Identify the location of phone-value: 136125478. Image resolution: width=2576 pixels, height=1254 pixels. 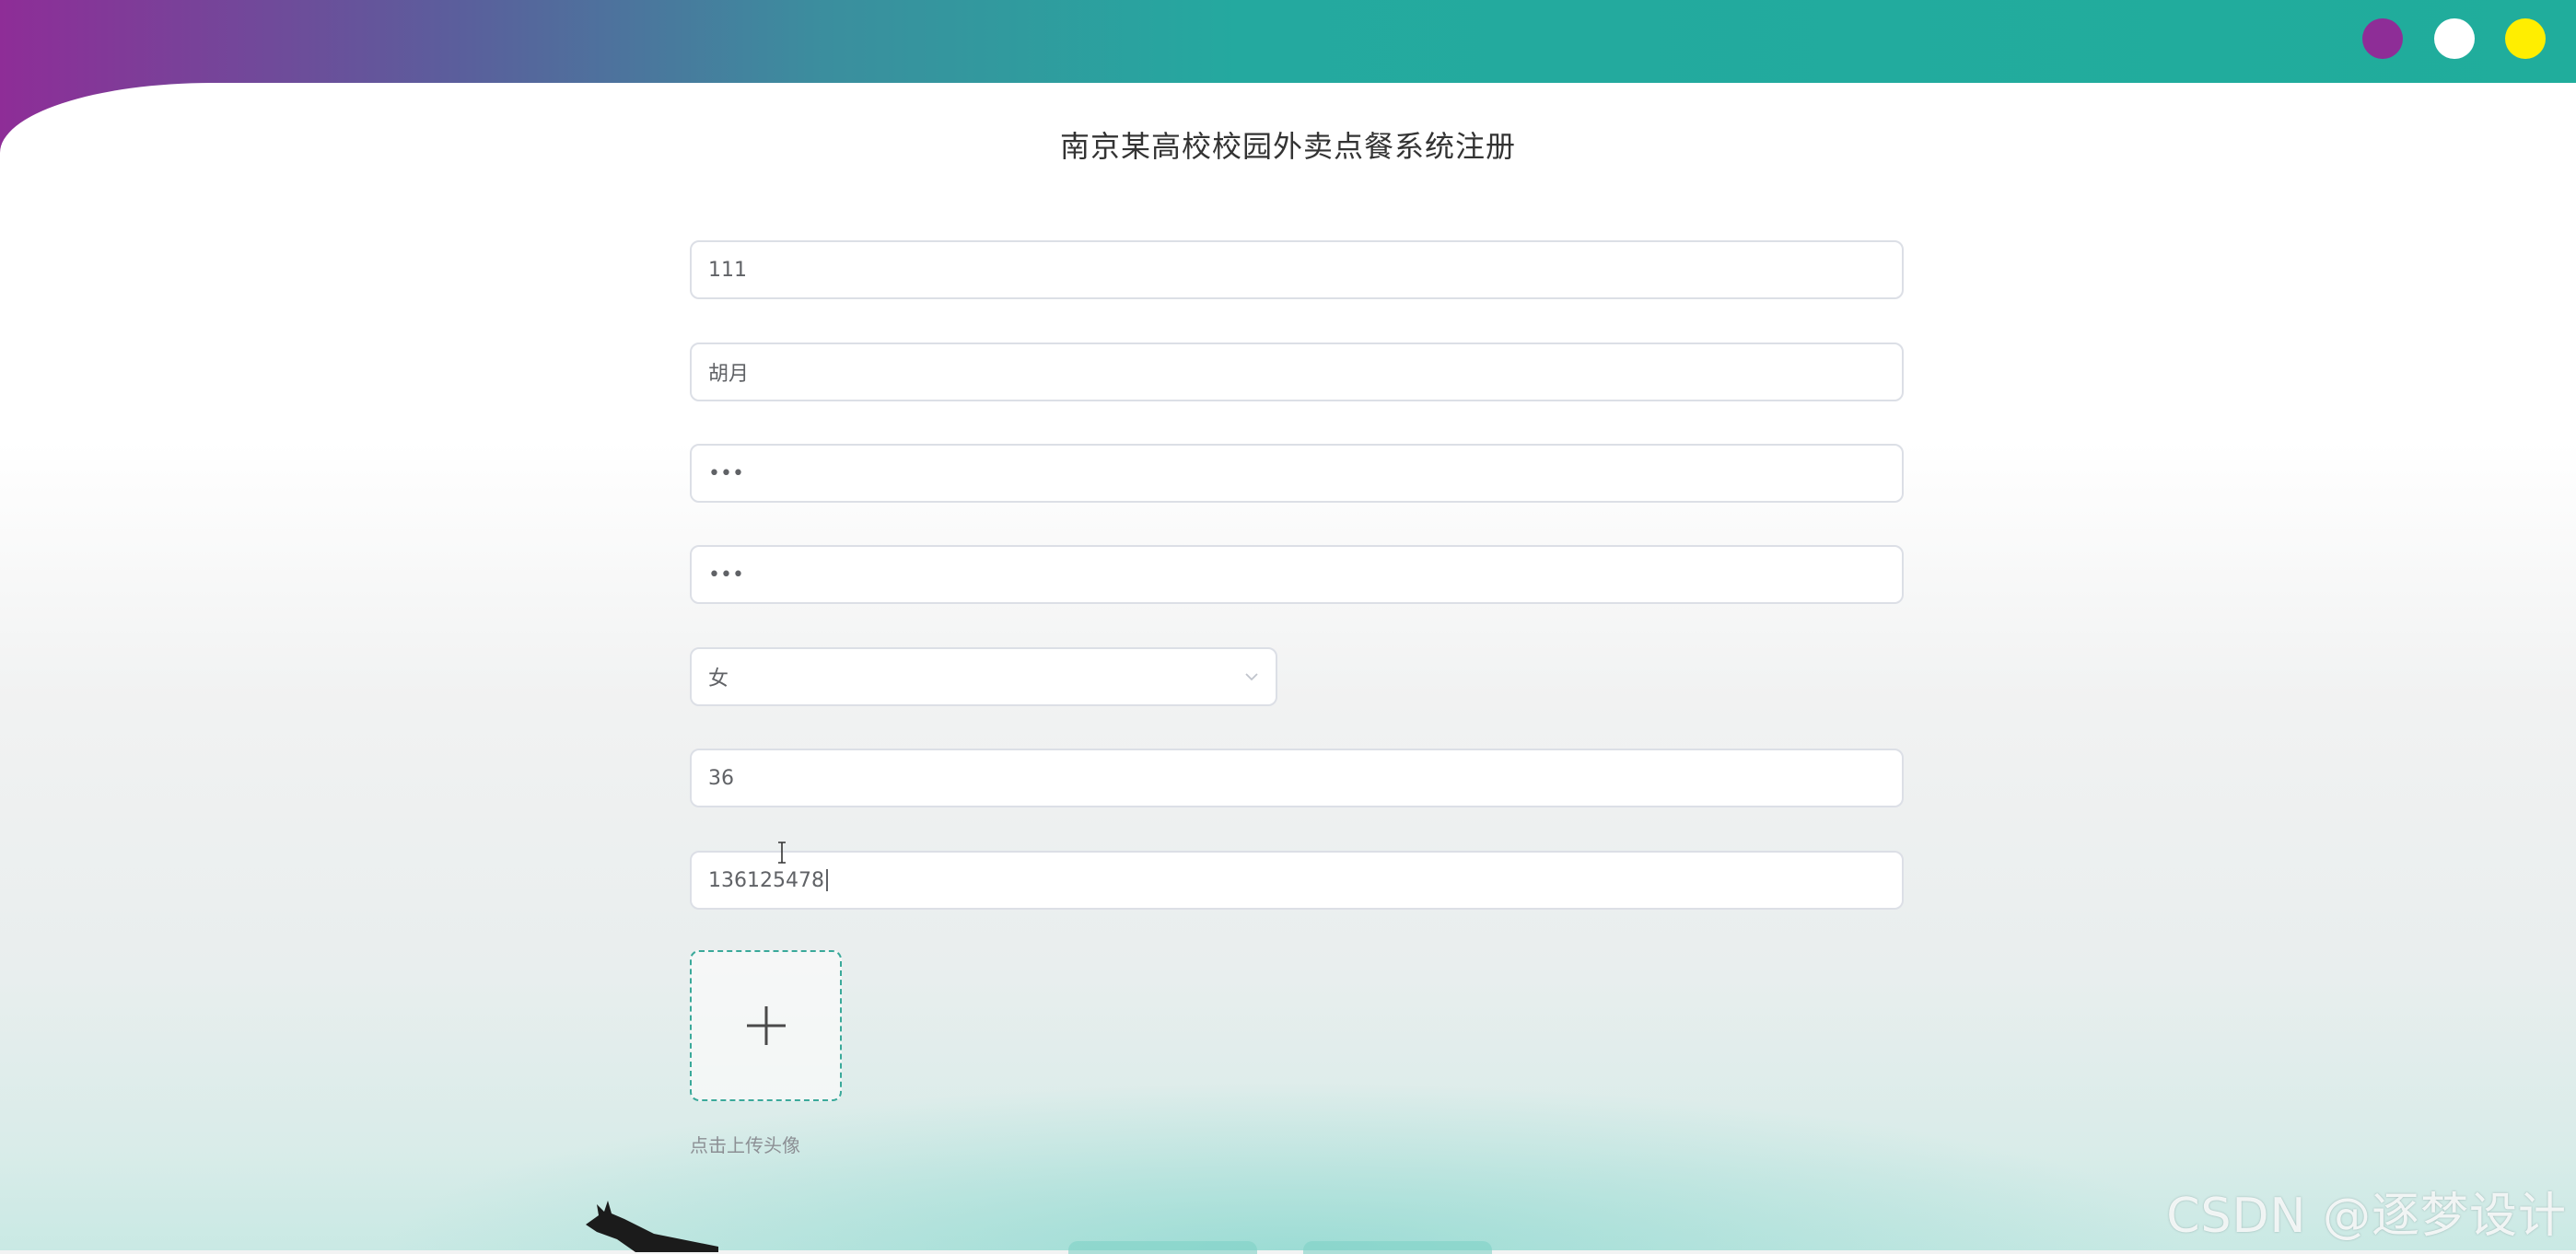
(766, 880).